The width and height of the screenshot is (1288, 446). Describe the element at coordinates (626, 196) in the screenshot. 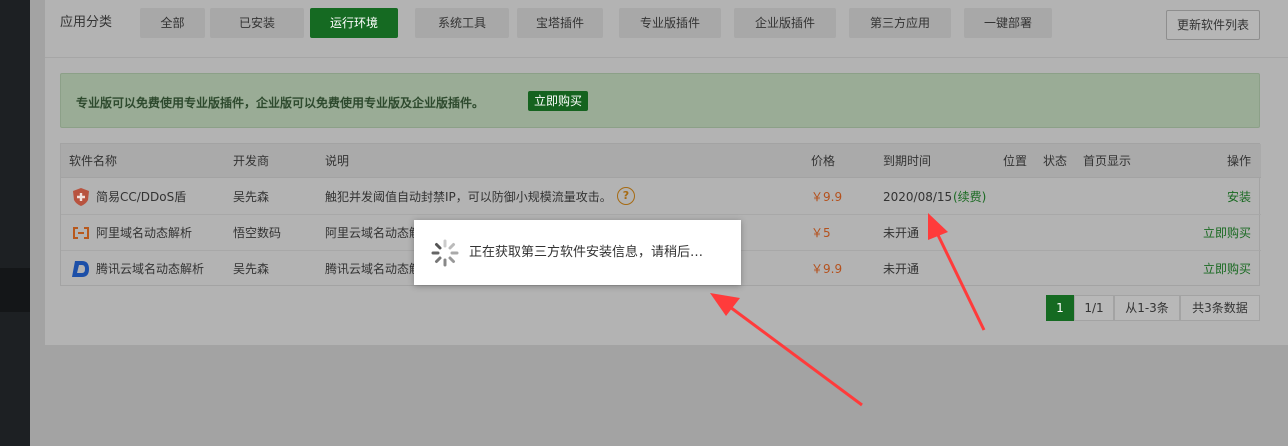

I see `help-icon: ?` at that location.